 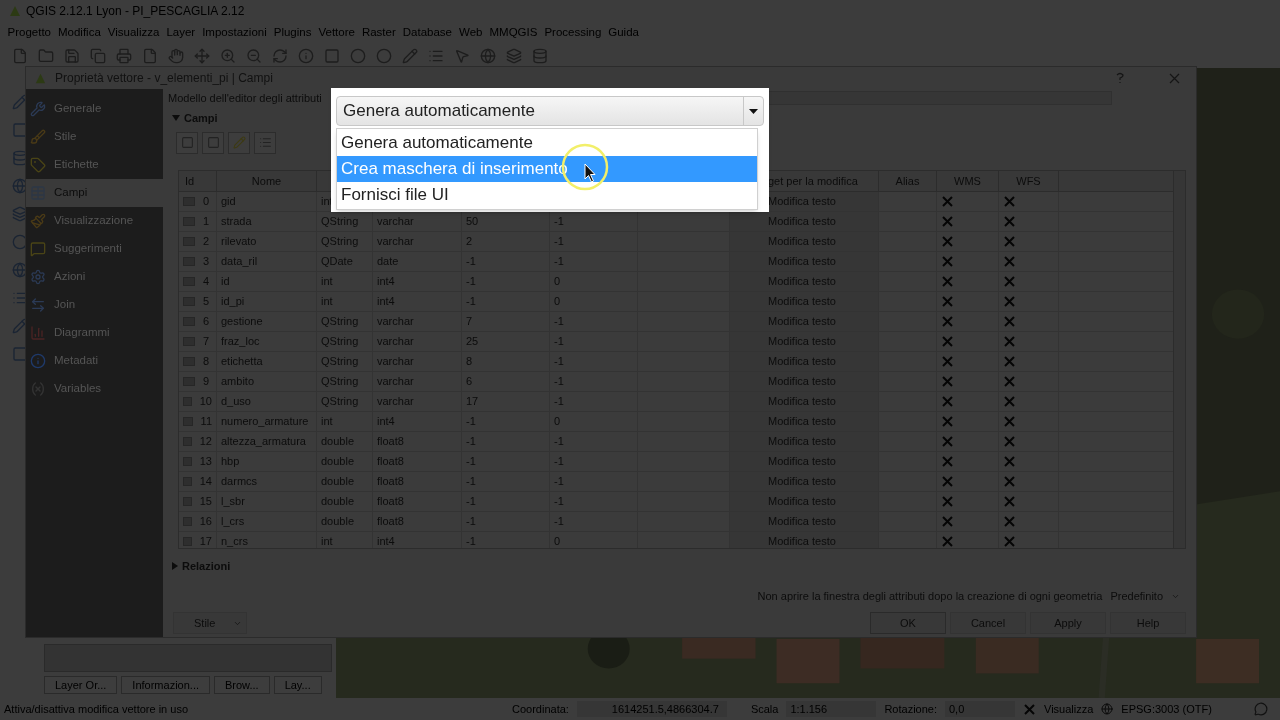 What do you see at coordinates (29, 33) in the screenshot?
I see `menu-item: Progetto` at bounding box center [29, 33].